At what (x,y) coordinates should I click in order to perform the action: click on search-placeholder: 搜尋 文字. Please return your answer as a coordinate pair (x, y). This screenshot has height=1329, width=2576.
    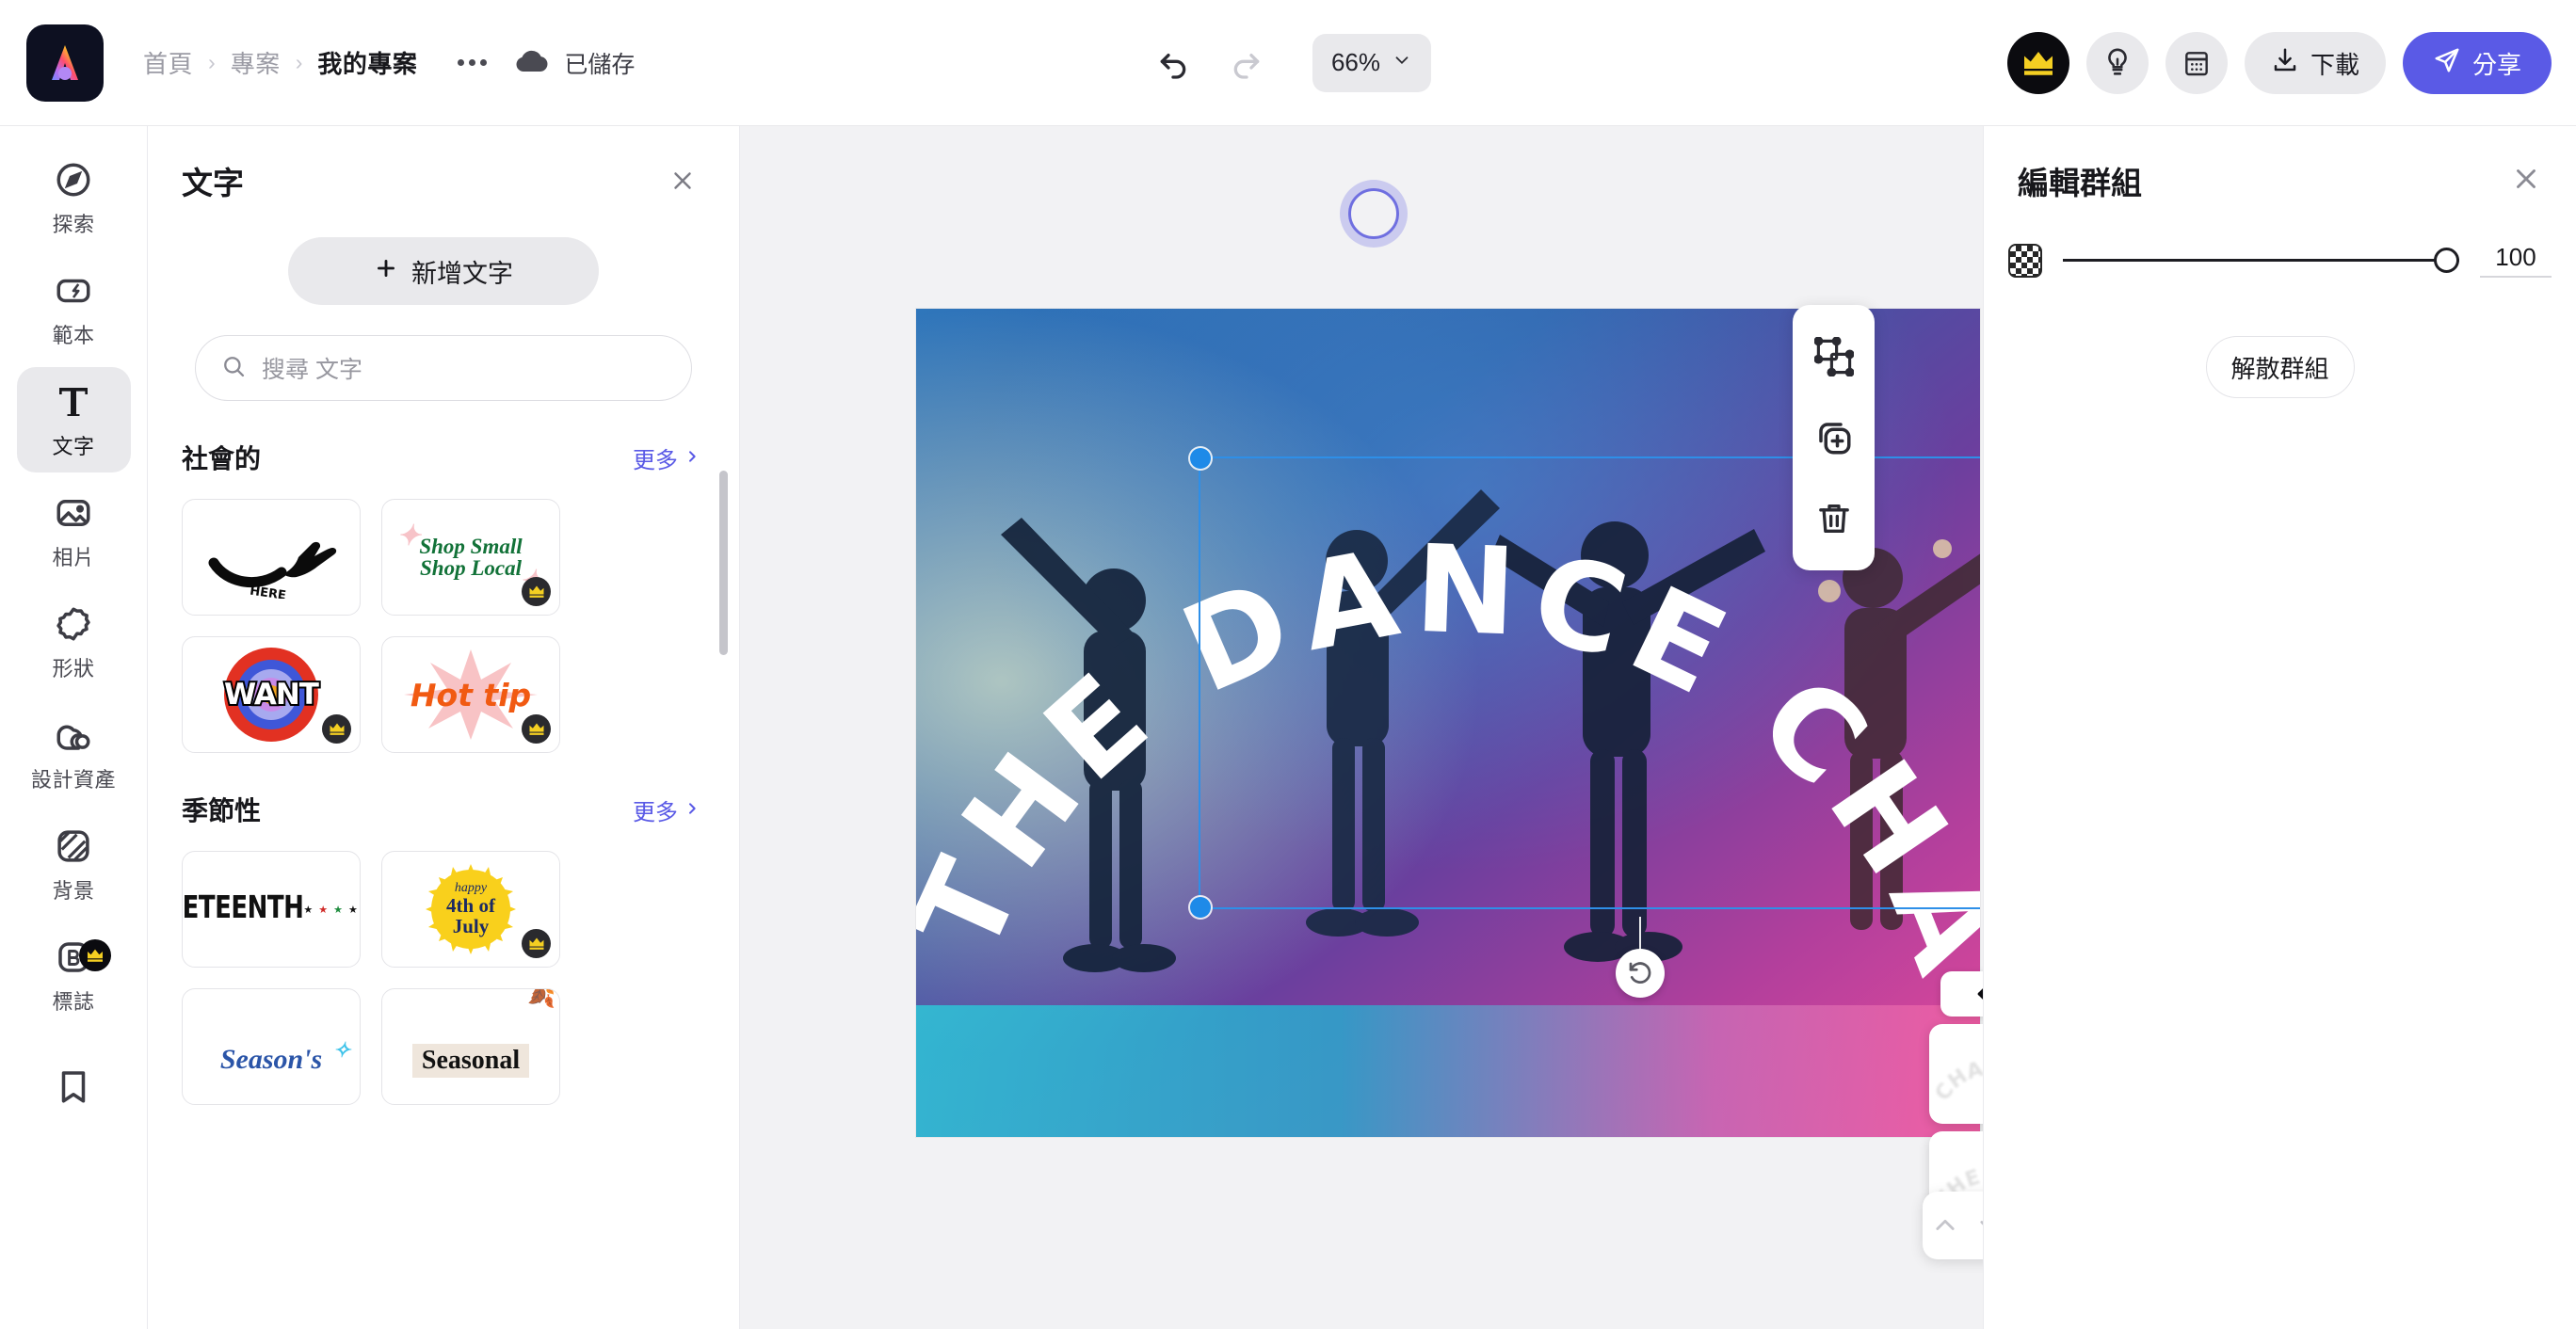
    Looking at the image, I should click on (312, 370).